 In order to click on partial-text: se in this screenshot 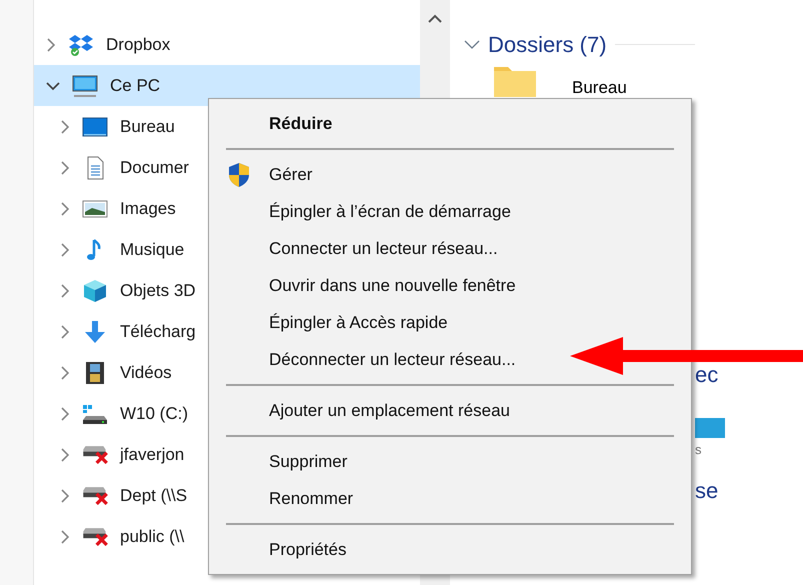, I will do `click(707, 490)`.